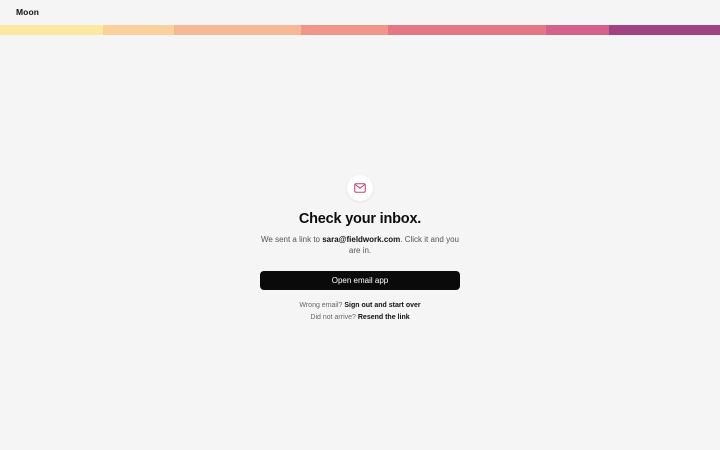  What do you see at coordinates (292, 239) in the screenshot?
I see `subtitle-prefix: We sent a link to` at bounding box center [292, 239].